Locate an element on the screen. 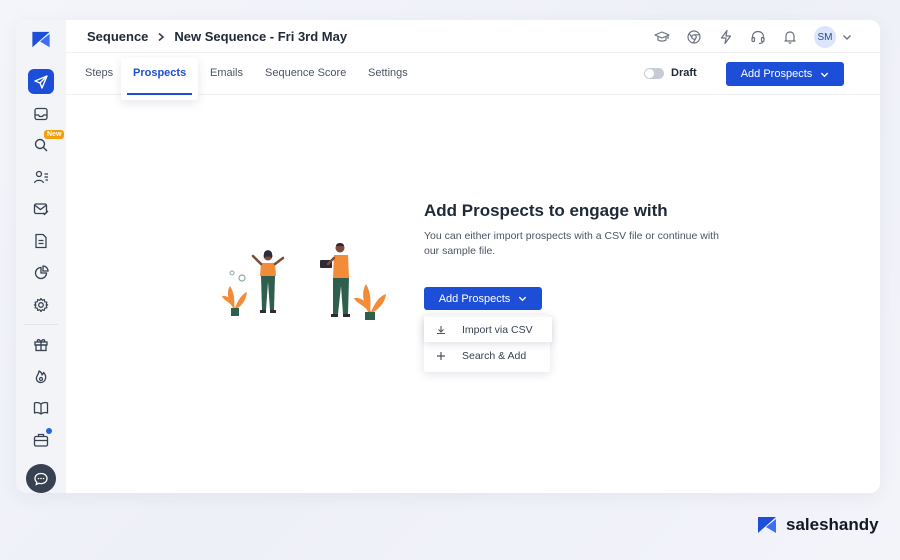  plus-icon is located at coordinates (441, 355).